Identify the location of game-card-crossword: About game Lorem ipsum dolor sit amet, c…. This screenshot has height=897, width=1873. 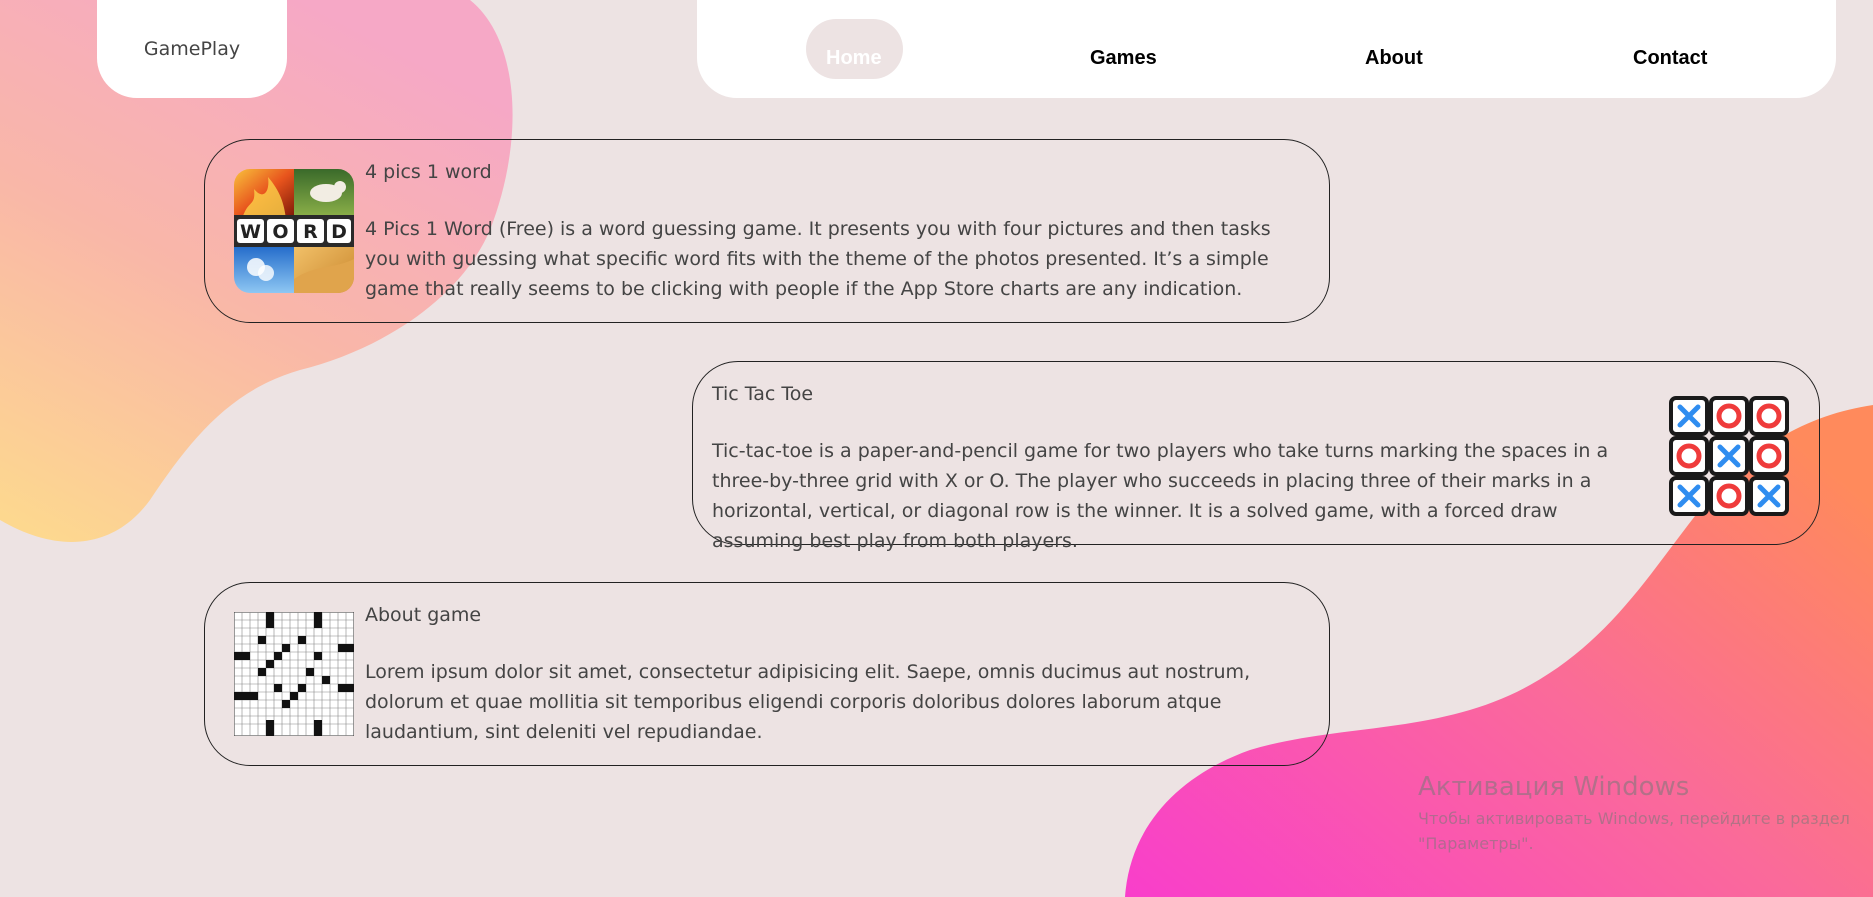
(767, 674).